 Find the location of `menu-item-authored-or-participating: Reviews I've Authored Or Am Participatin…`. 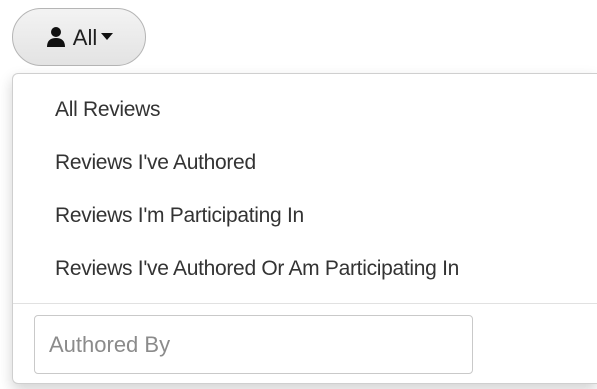

menu-item-authored-or-participating: Reviews I've Authored Or Am Participatin… is located at coordinates (305, 268).